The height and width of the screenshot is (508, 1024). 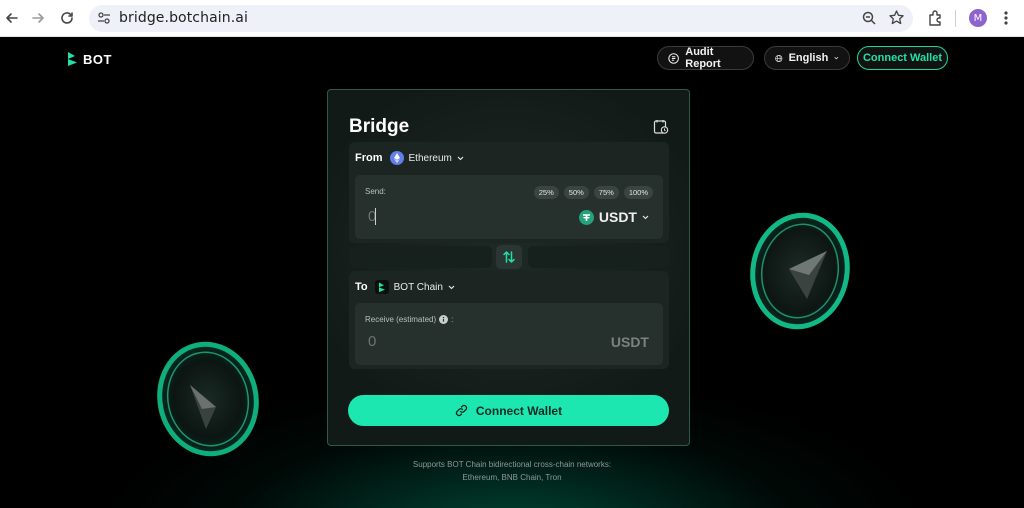 I want to click on receive-label: Receive (estimated), so click(x=401, y=319).